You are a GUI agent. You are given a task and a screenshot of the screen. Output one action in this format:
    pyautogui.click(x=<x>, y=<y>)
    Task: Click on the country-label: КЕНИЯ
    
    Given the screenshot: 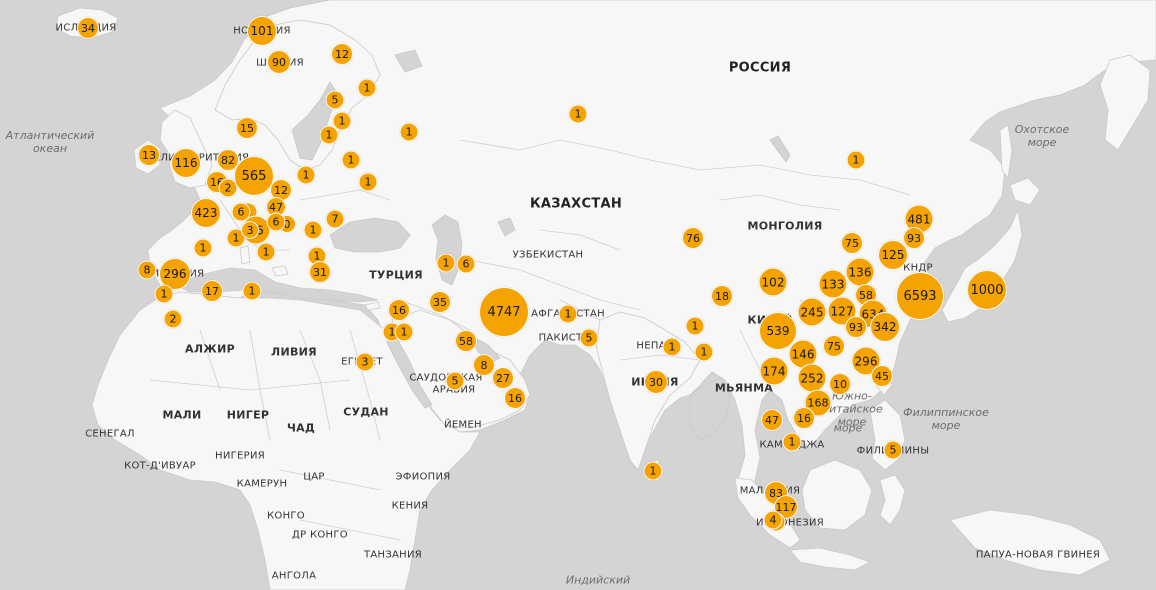 What is the action you would take?
    pyautogui.click(x=410, y=506)
    